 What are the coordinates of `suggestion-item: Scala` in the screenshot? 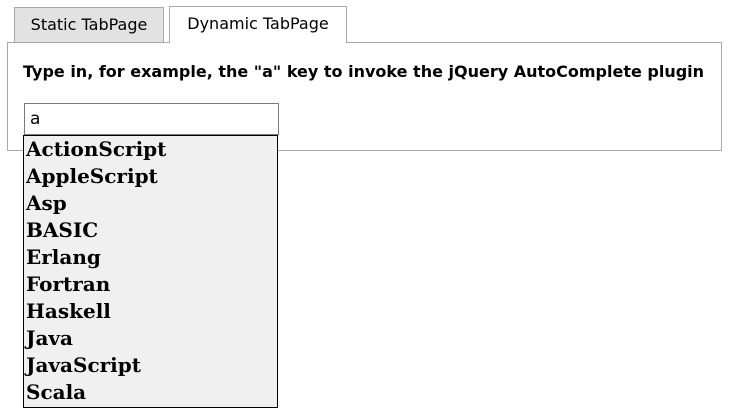 It's located at (150, 392).